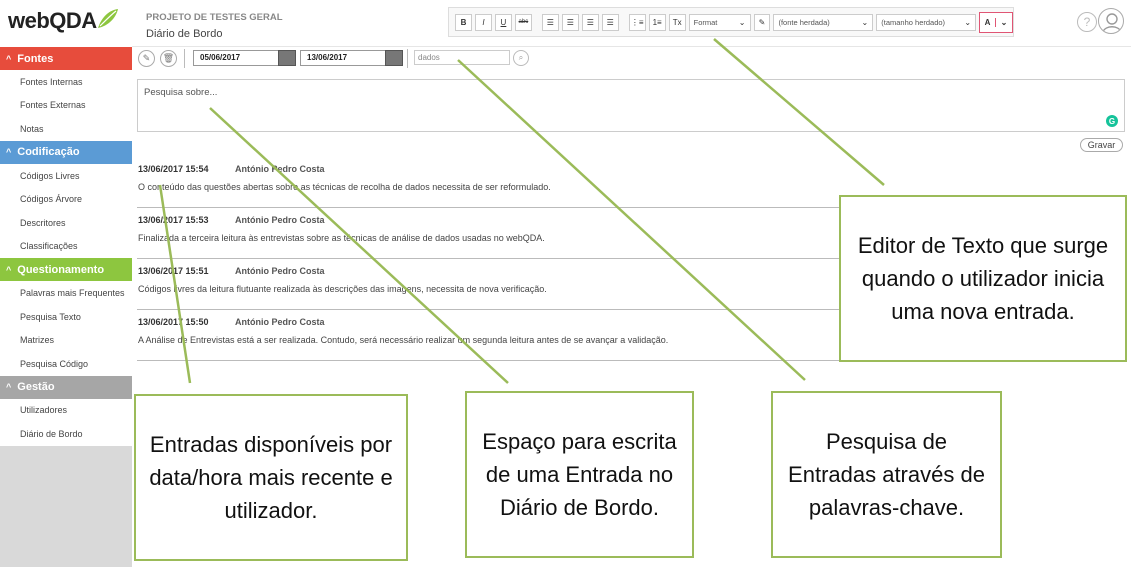 Image resolution: width=1131 pixels, height=567 pixels. Describe the element at coordinates (705, 22) in the screenshot. I see `format-label: Format` at that location.